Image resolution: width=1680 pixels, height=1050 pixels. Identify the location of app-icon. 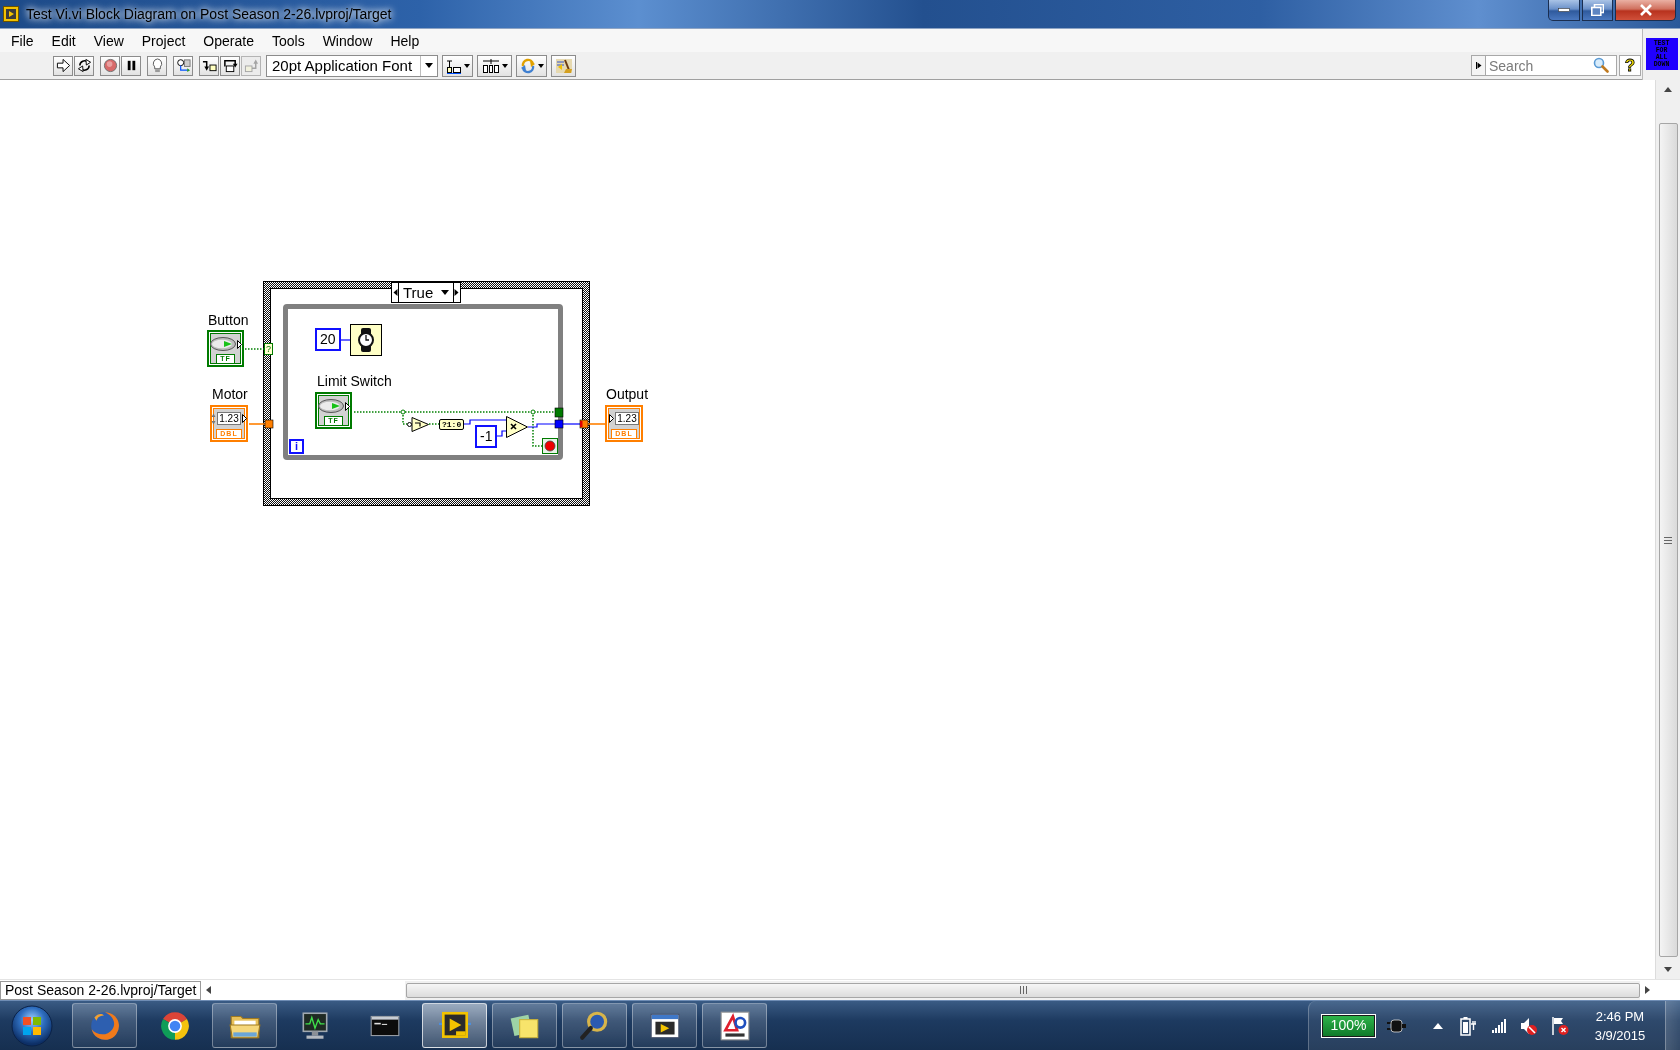
(11, 14).